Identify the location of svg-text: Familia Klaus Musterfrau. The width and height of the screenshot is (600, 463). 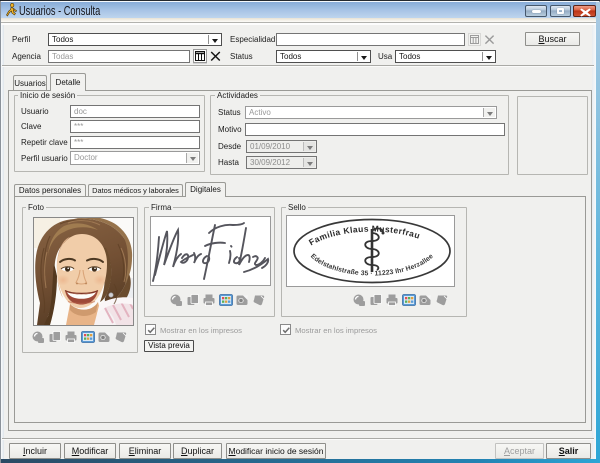
(364, 236).